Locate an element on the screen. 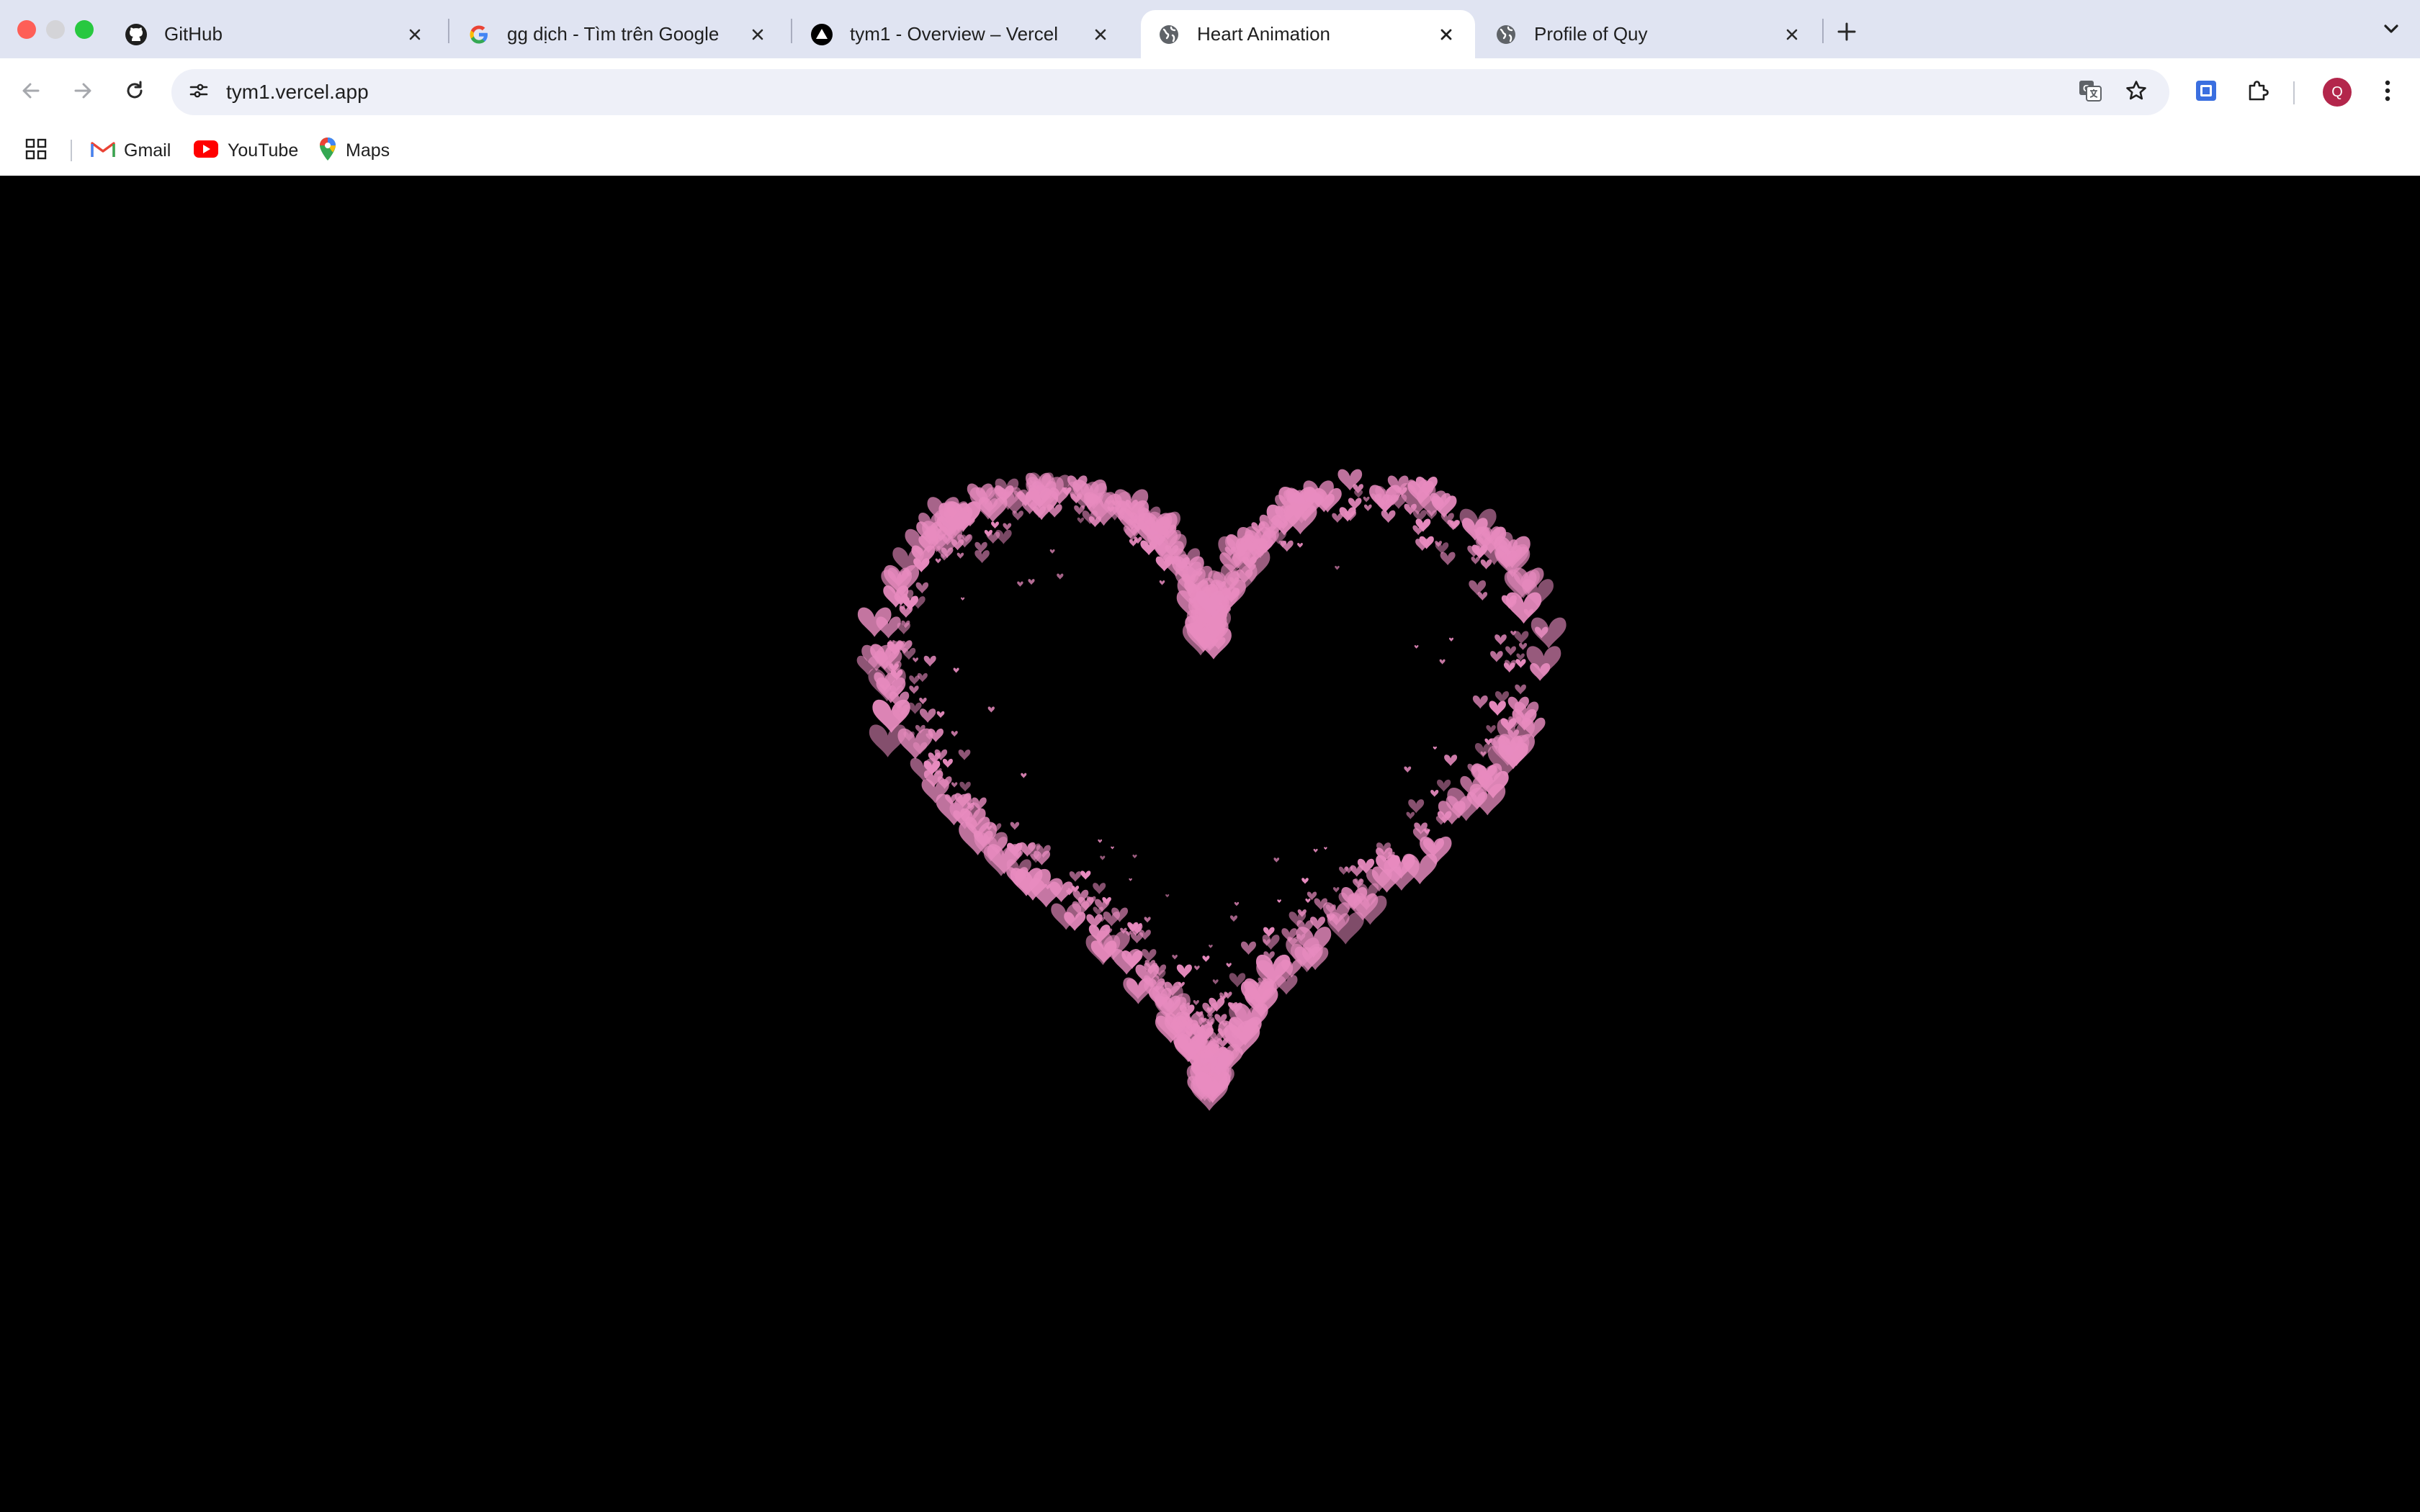 This screenshot has width=2420, height=1512. maximize-window-button is located at coordinates (84, 29).